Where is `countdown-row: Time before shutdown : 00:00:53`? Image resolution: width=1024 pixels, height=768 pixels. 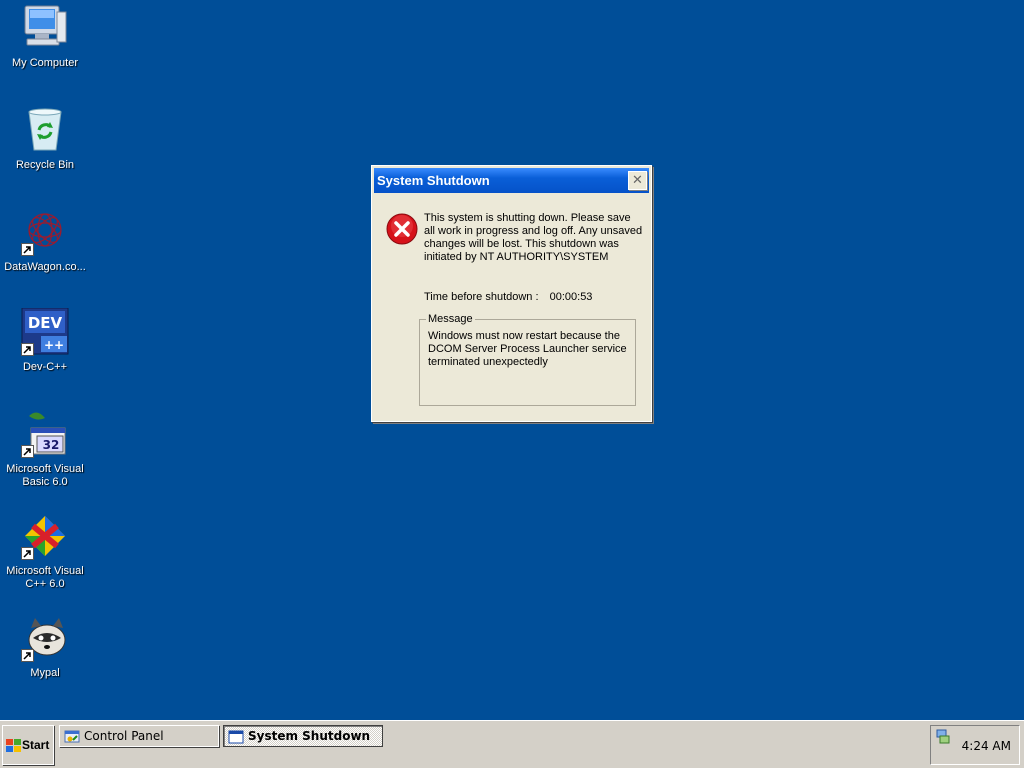
countdown-row: Time before shutdown : 00:00:53 is located at coordinates (508, 297).